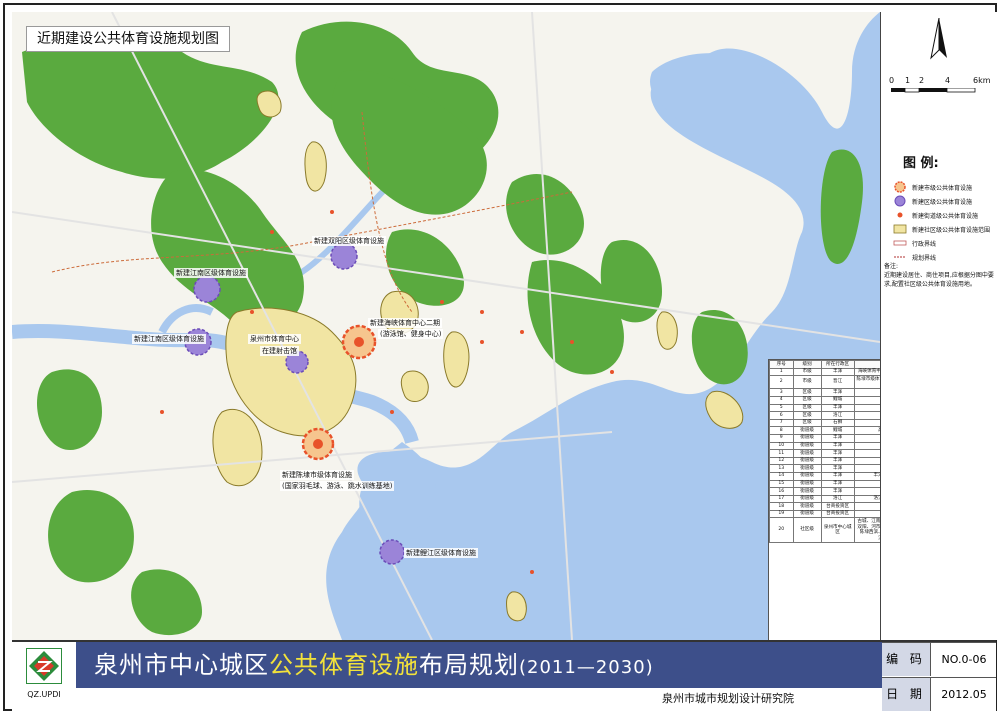 The height and width of the screenshot is (714, 1000). Describe the element at coordinates (921, 163) in the screenshot. I see `legend-title: 图 例:` at that location.